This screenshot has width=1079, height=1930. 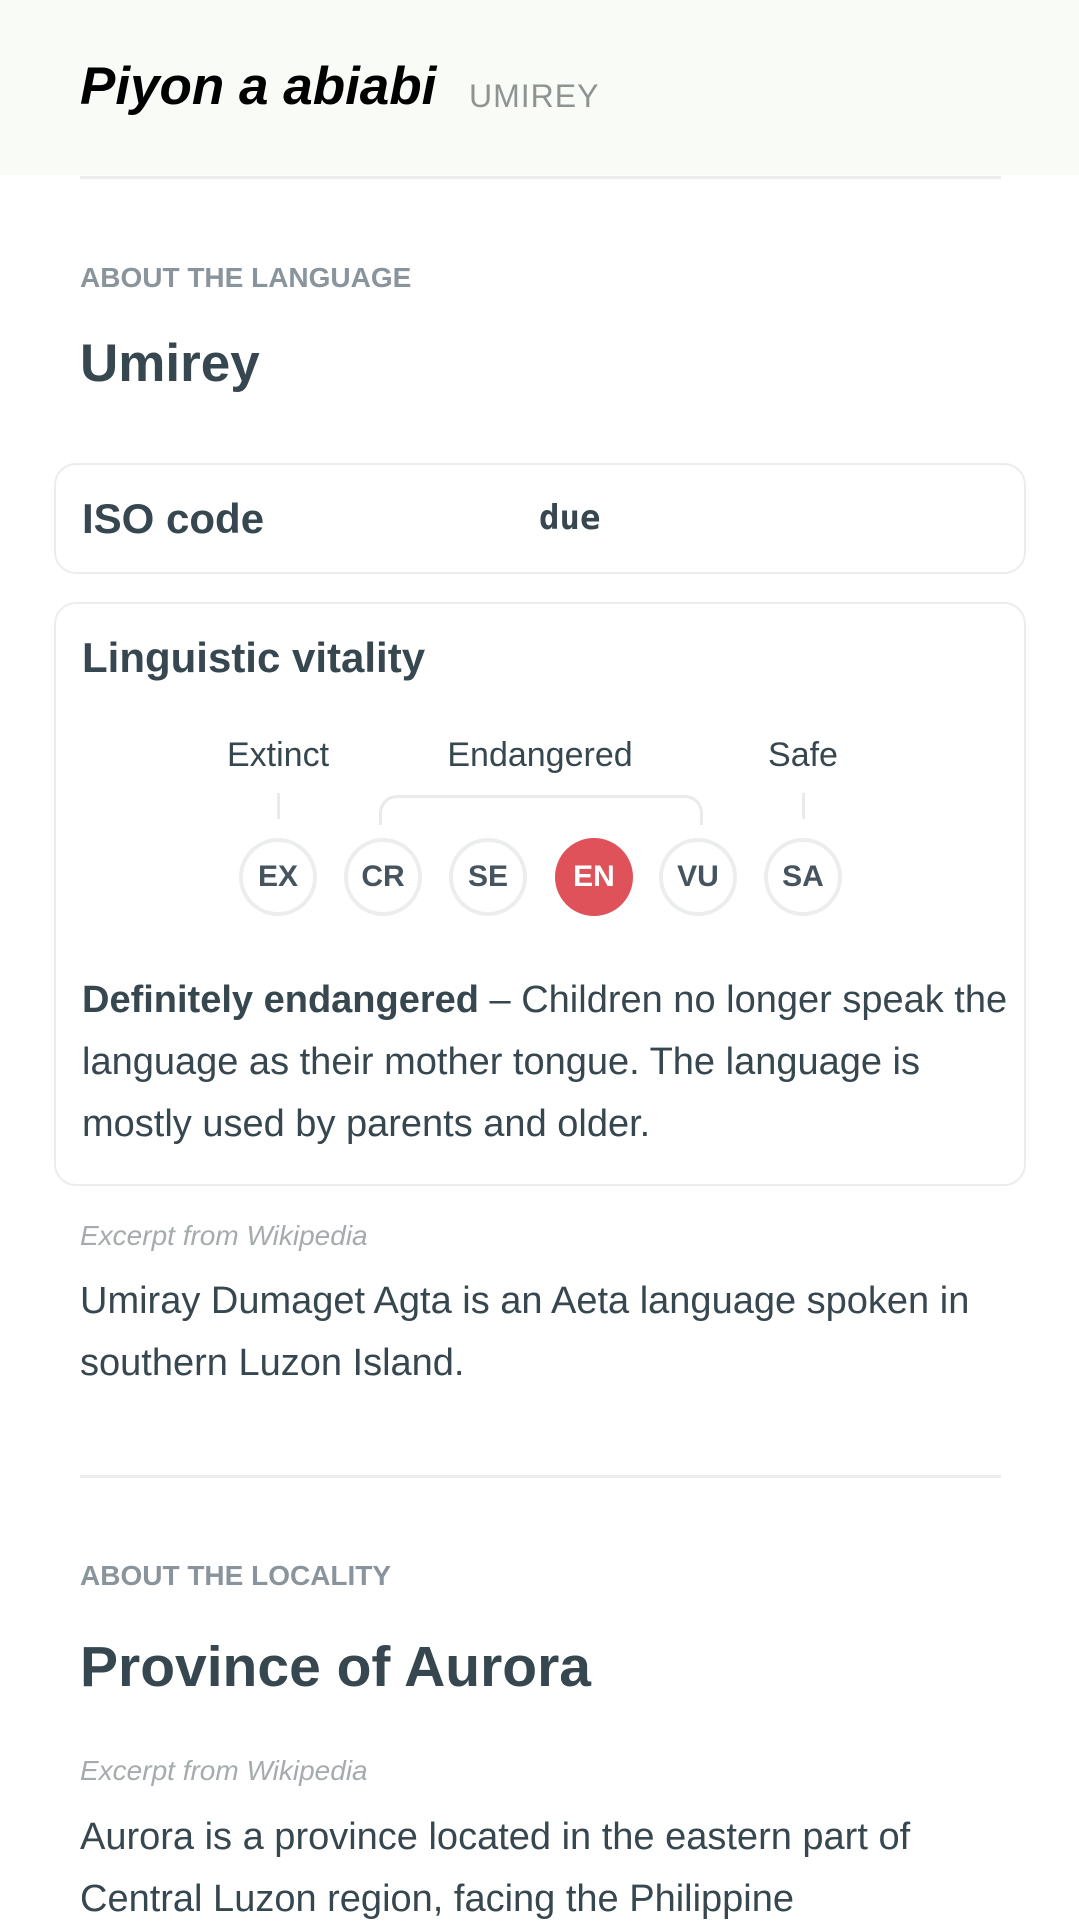 I want to click on vitality-title: Linguistic vitality, so click(x=254, y=657).